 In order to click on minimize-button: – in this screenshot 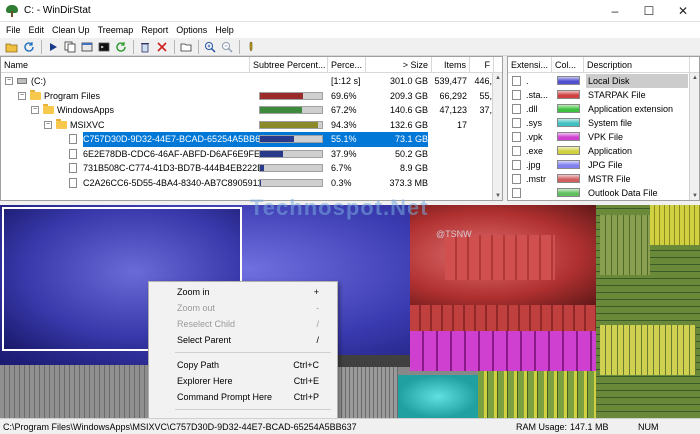, I will do `click(615, 11)`.